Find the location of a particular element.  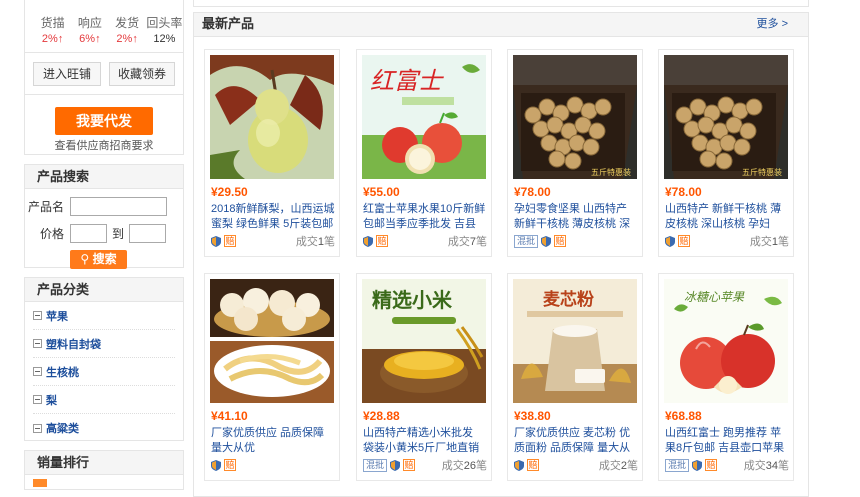

category-item: 梨 is located at coordinates (104, 400).